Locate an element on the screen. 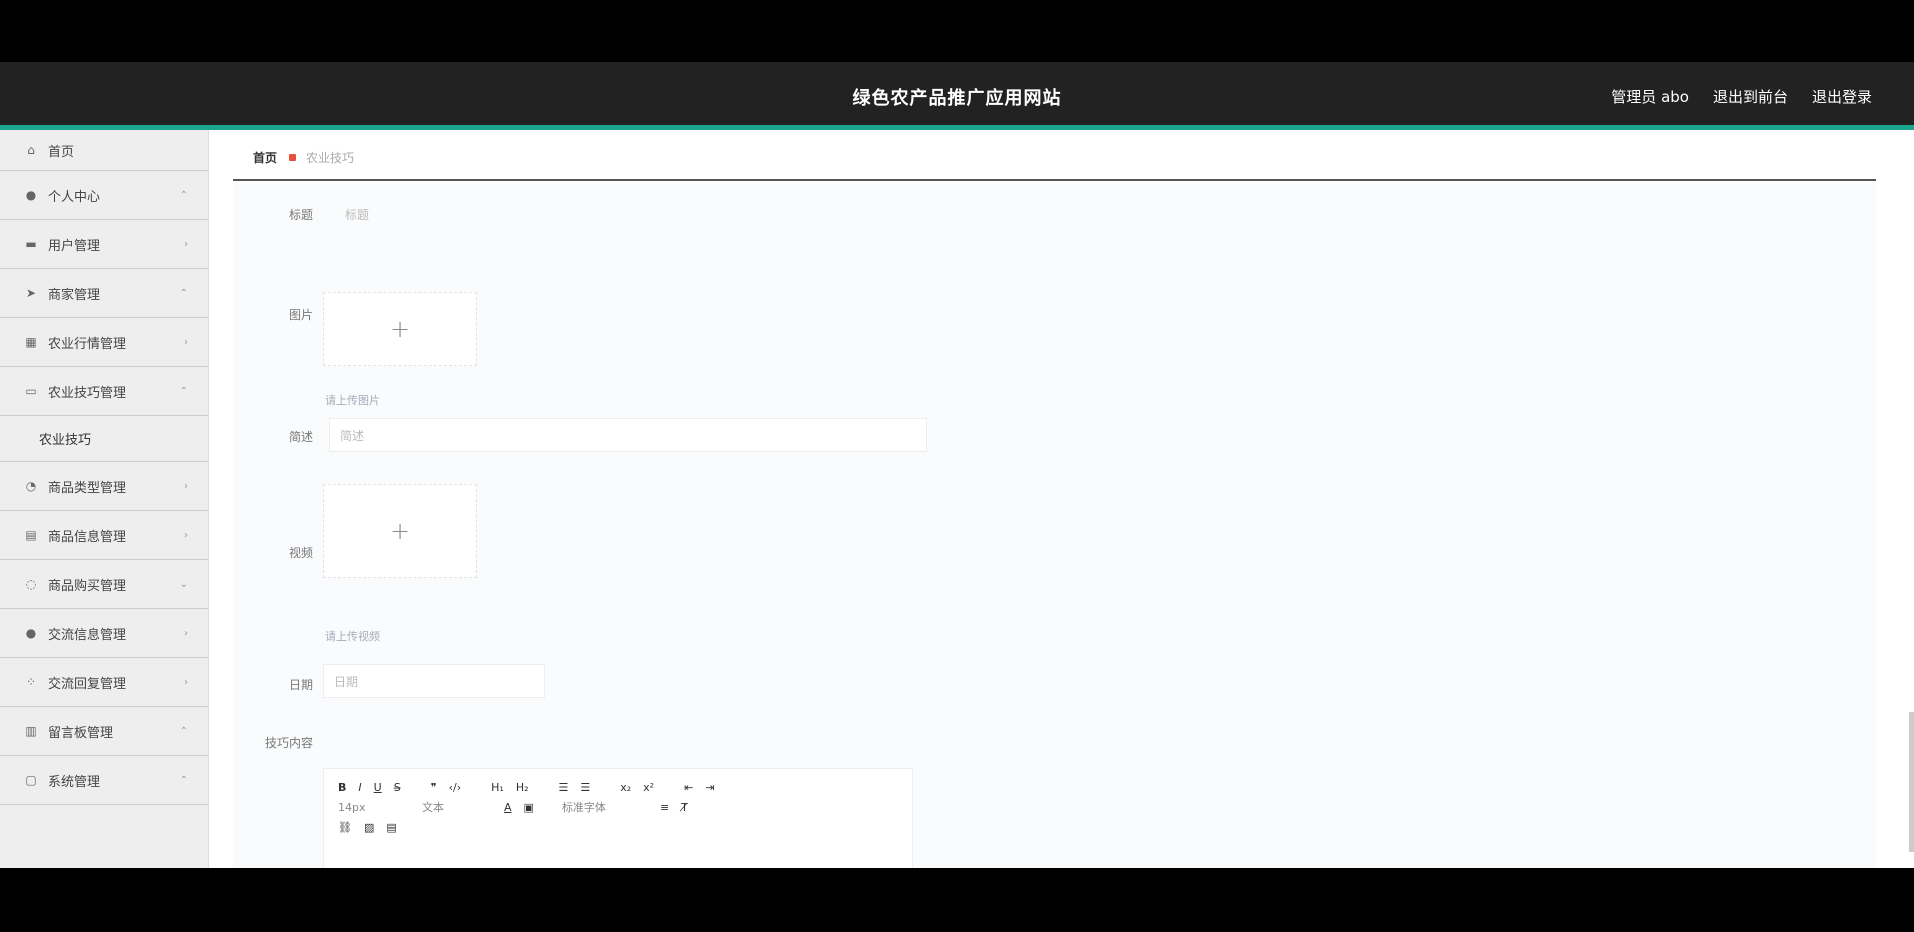 Image resolution: width=1914 pixels, height=932 pixels. reply-icon: ⁘ is located at coordinates (31, 682).